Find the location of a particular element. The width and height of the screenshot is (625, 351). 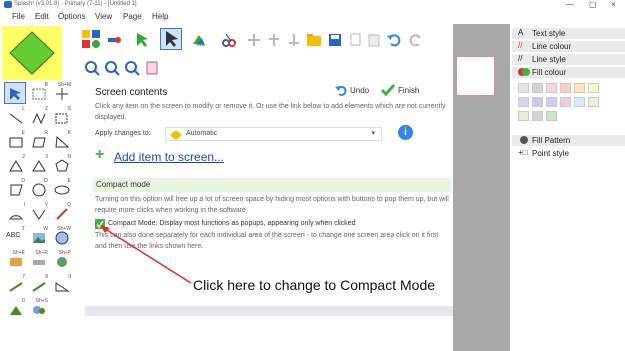

page-thumbnail is located at coordinates (475, 76).